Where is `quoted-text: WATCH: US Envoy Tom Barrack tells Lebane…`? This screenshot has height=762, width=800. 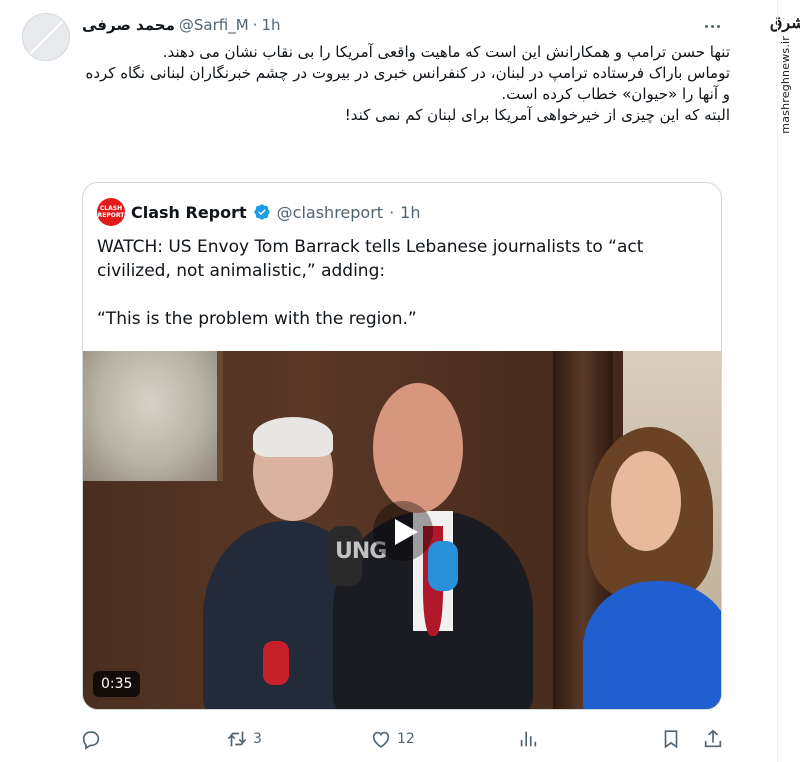
quoted-text: WATCH: US Envoy Tom Barrack tells Lebane… is located at coordinates (403, 283).